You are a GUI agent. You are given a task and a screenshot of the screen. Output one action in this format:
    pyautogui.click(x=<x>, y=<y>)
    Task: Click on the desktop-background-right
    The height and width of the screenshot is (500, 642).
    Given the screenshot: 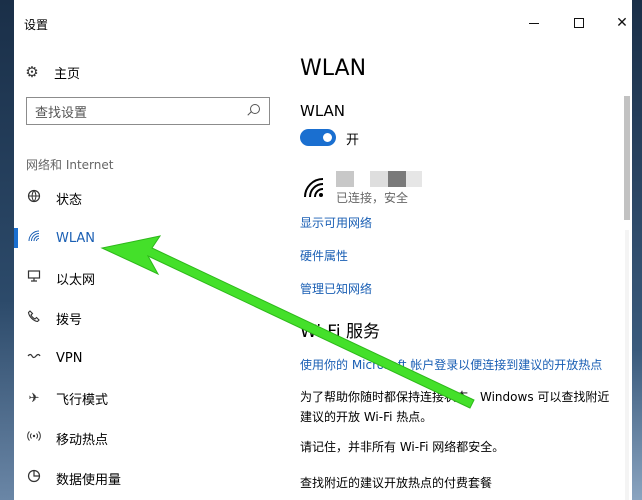 What is the action you would take?
    pyautogui.click(x=637, y=250)
    